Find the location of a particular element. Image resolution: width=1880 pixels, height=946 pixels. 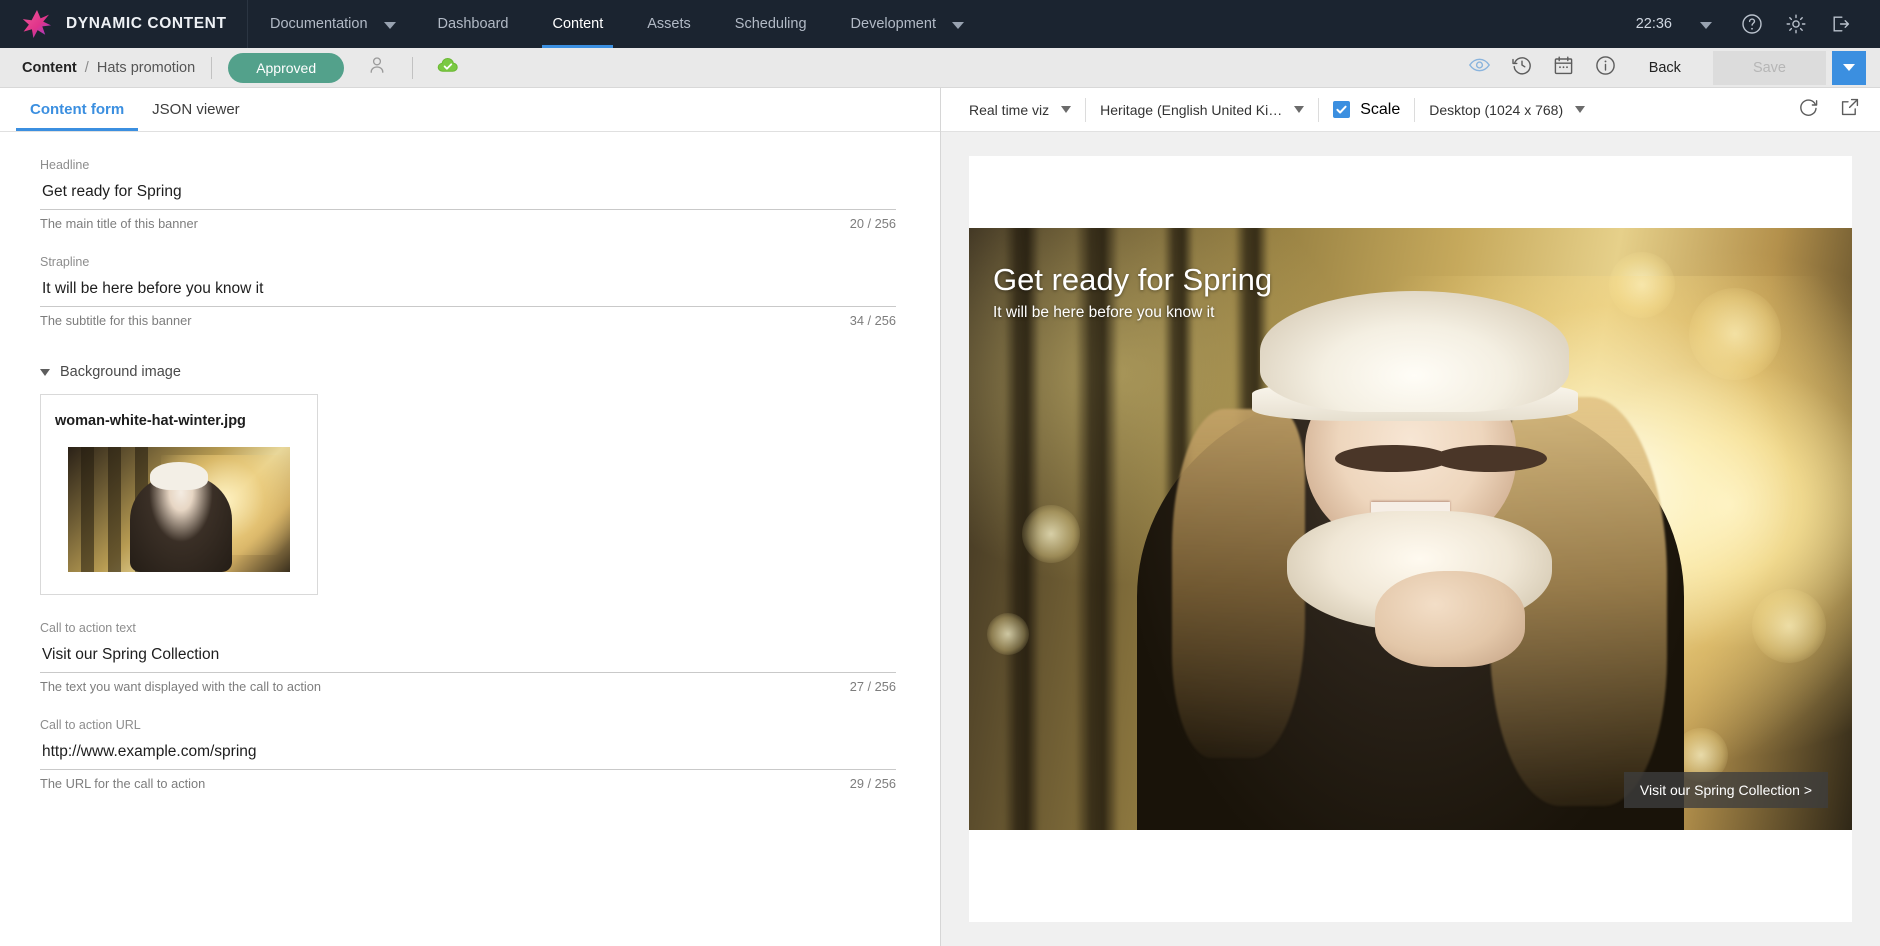

field-strapline-label: Strapline is located at coordinates (65, 262).